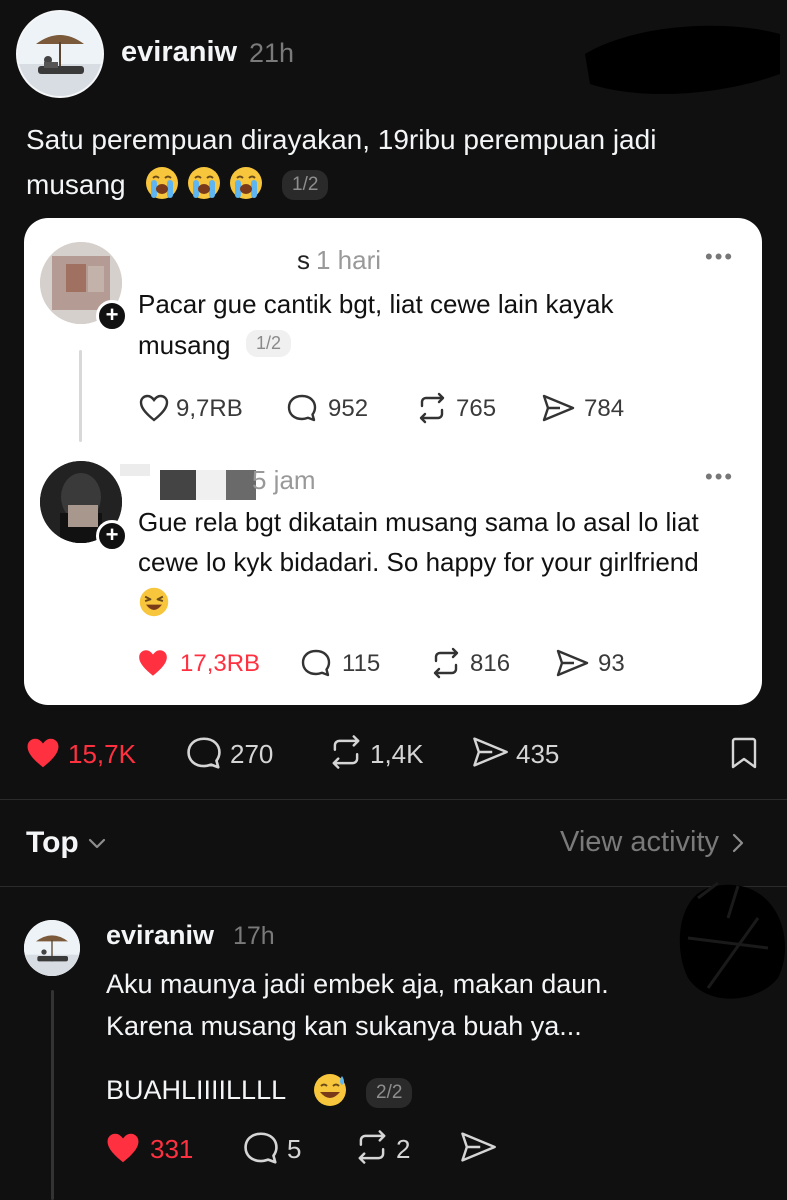 This screenshot has width=787, height=1200. Describe the element at coordinates (361, 663) in the screenshot. I see `quote-second-replies: 115` at that location.